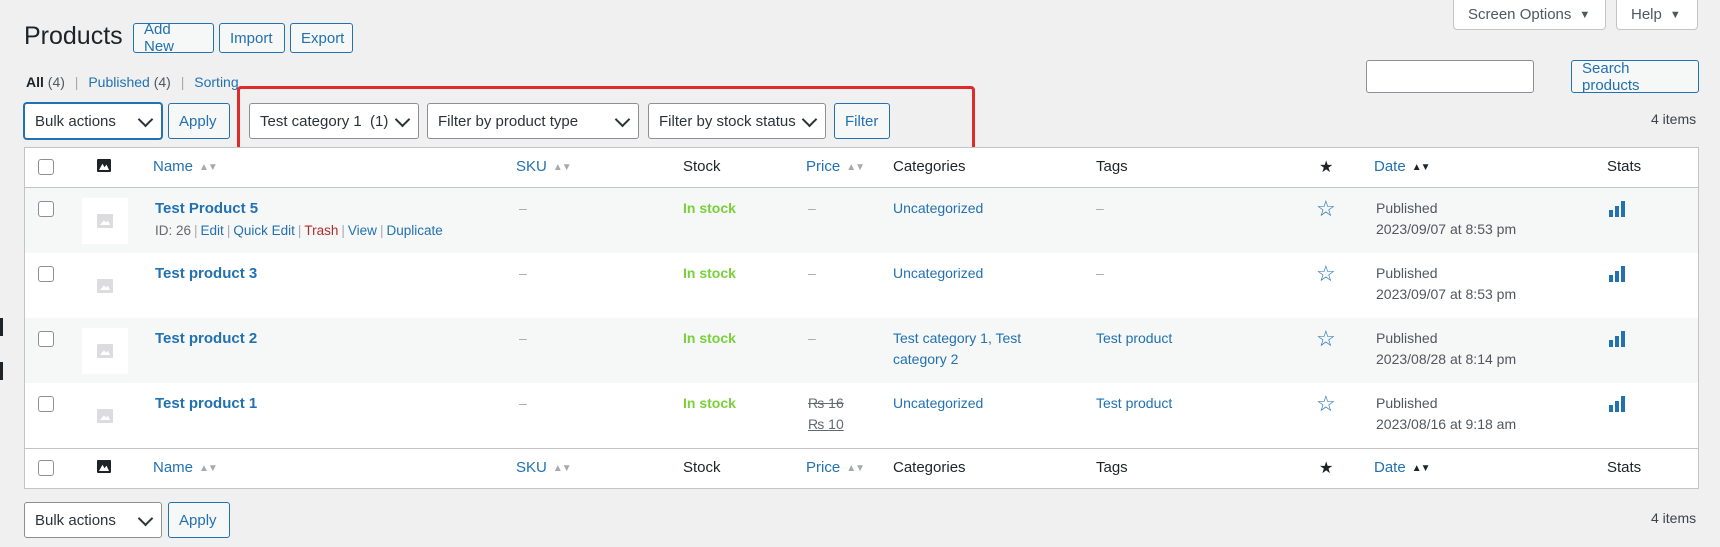 The width and height of the screenshot is (1720, 547). I want to click on status-views: All (4) | Published (4) | Sorting, so click(132, 82).